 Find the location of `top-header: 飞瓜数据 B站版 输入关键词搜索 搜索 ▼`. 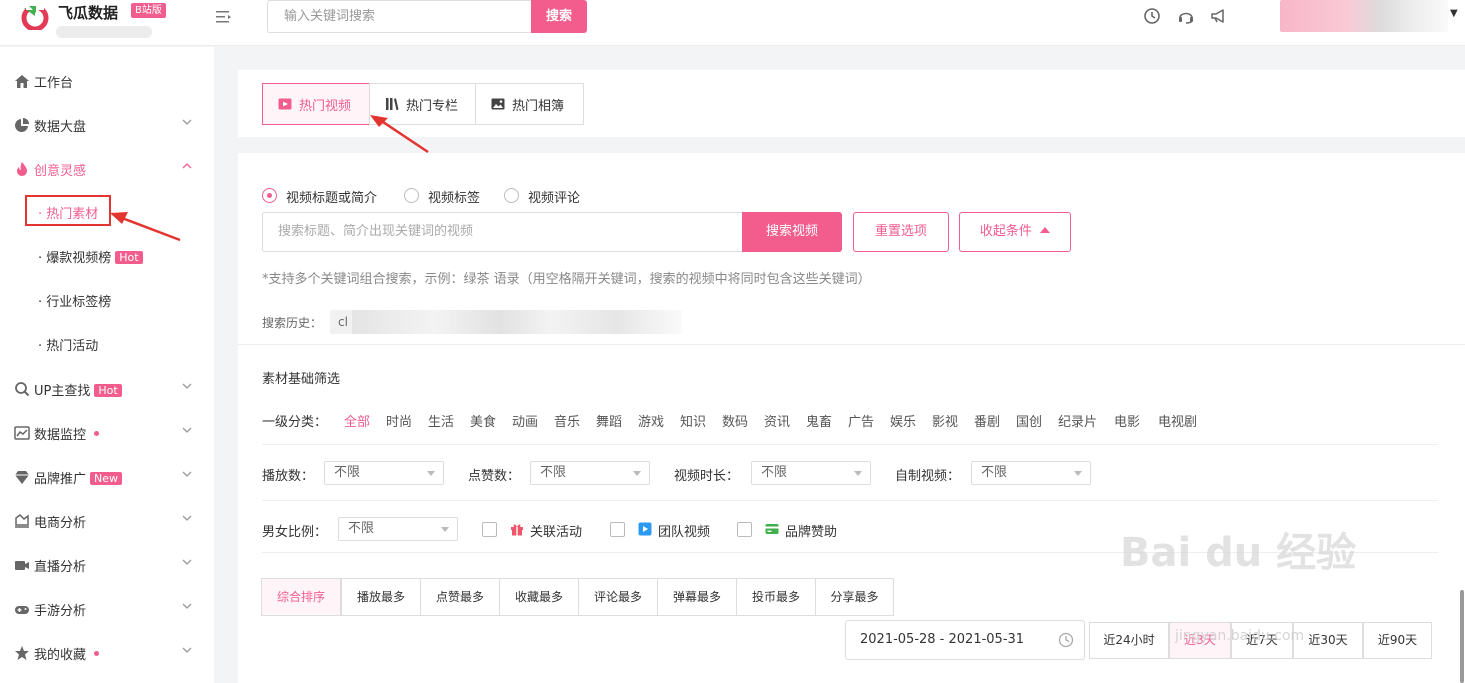

top-header: 飞瓜数据 B站版 输入关键词搜索 搜索 ▼ is located at coordinates (732, 23).